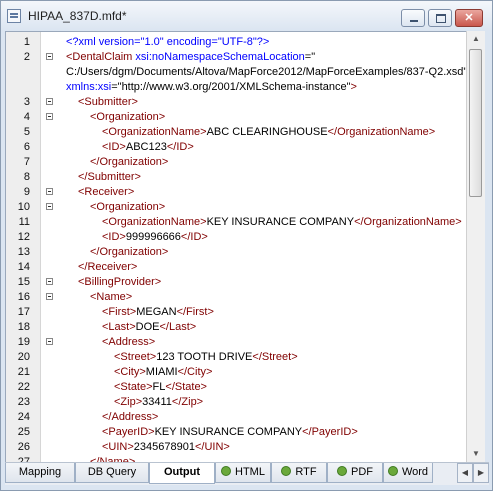 This screenshot has height=491, width=493. I want to click on line-number: 24, so click(23, 417).